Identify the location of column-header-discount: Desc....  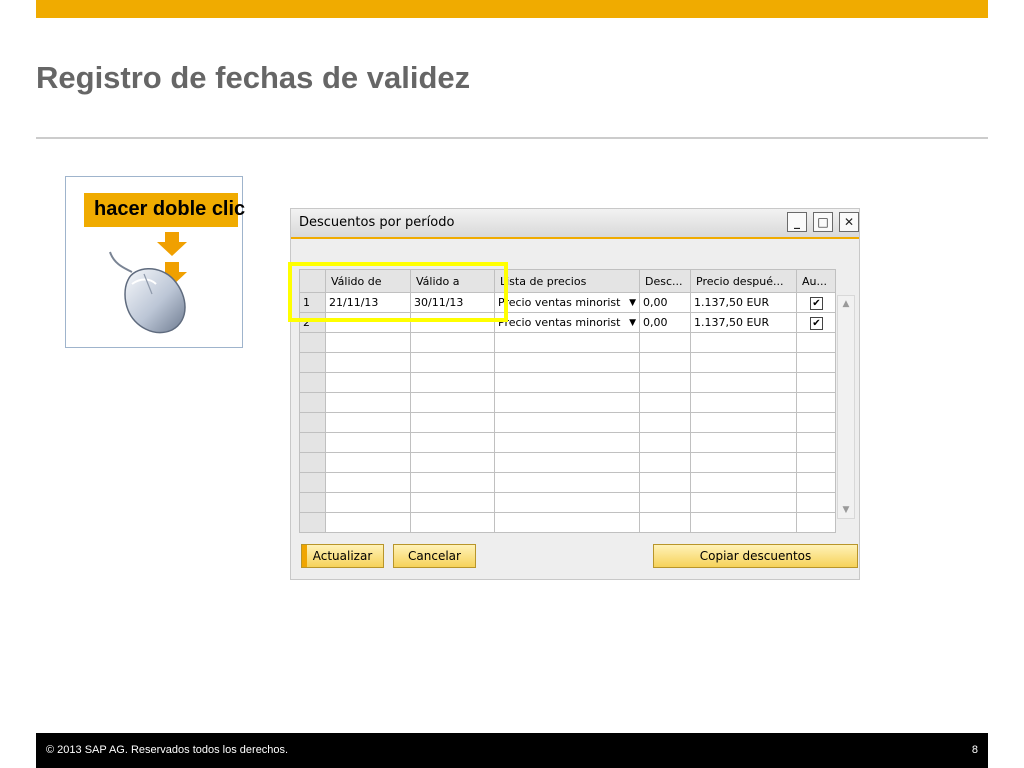
(665, 281).